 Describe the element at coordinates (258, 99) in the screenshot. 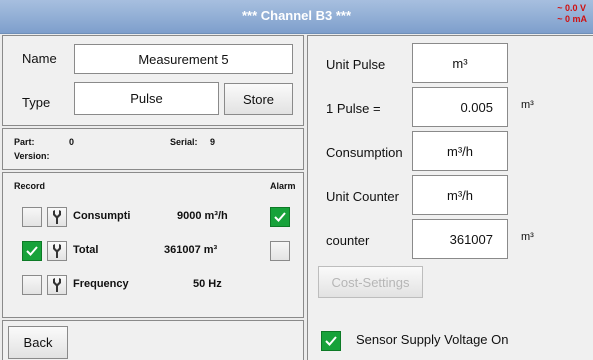

I see `store-button: Store` at that location.